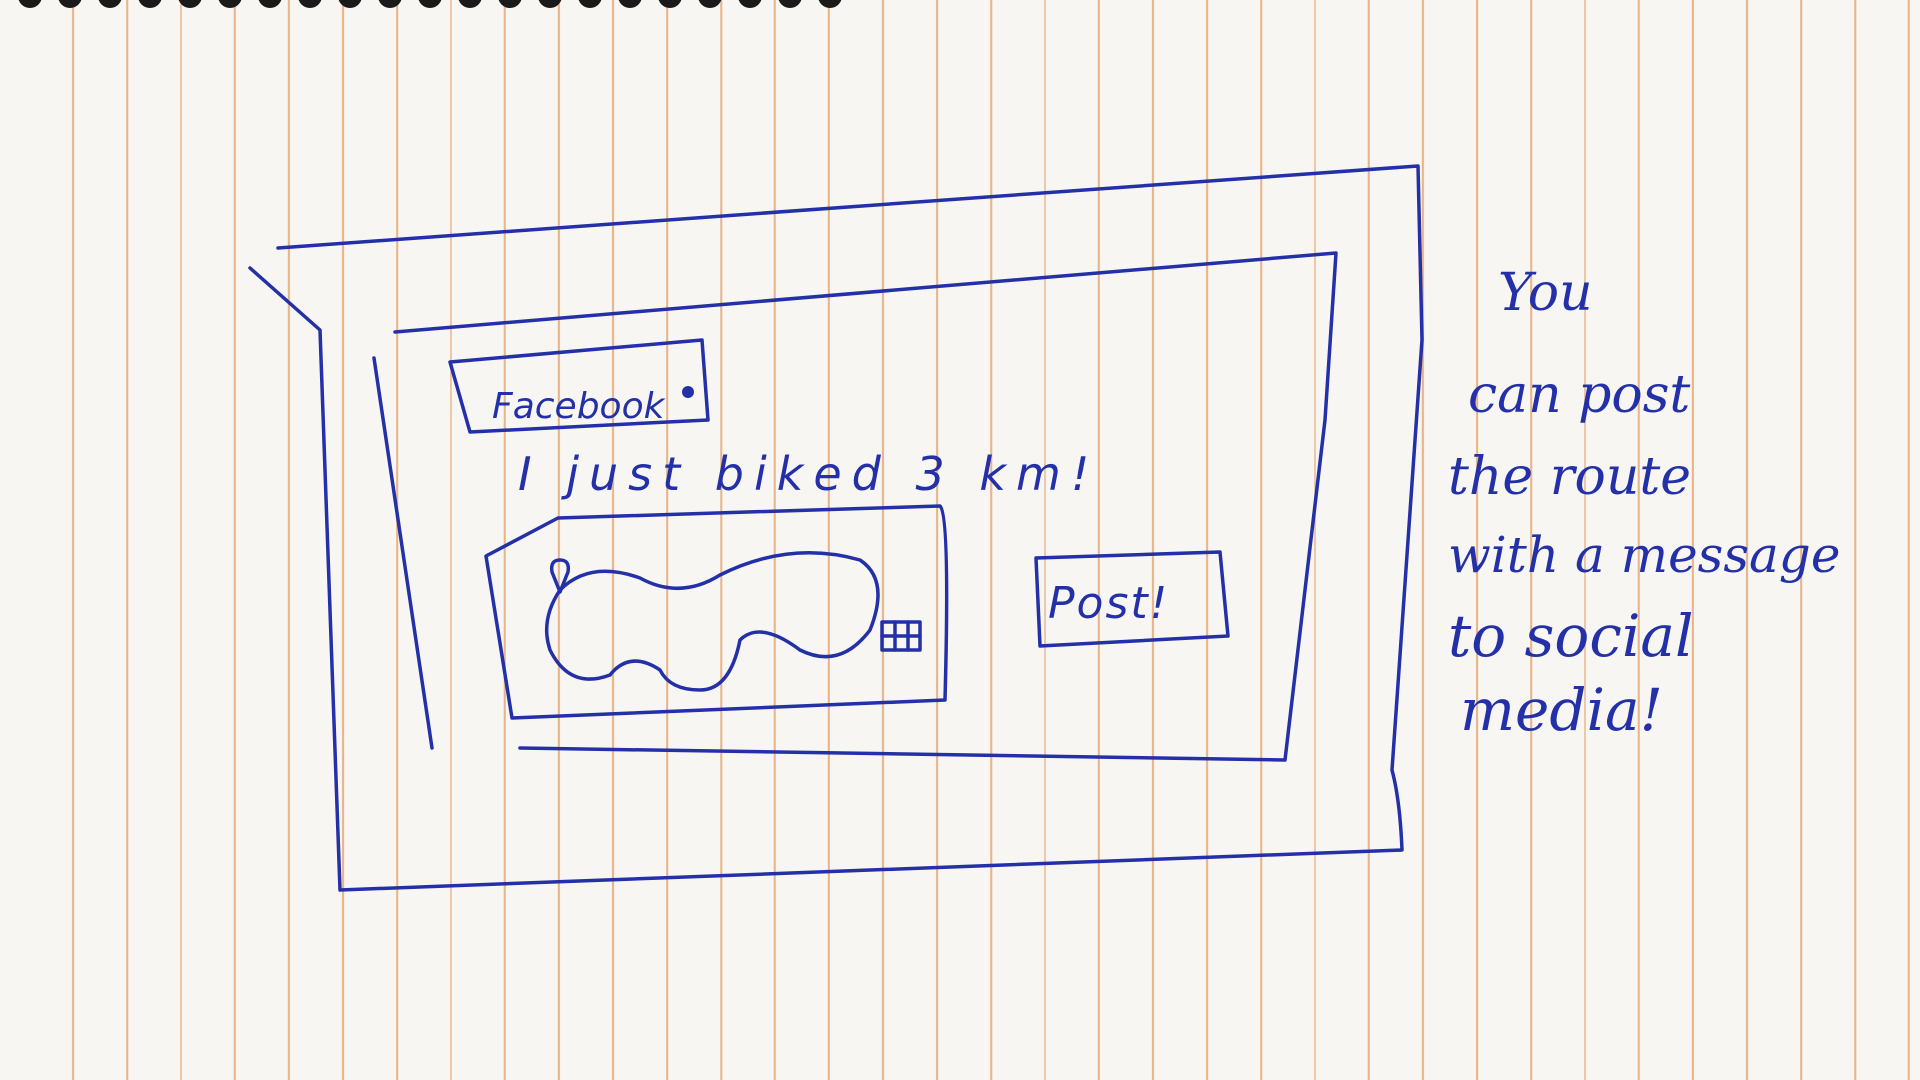 Image resolution: width=1920 pixels, height=1080 pixels. I want to click on post-message-text: I just biked 3 km!, so click(808, 474).